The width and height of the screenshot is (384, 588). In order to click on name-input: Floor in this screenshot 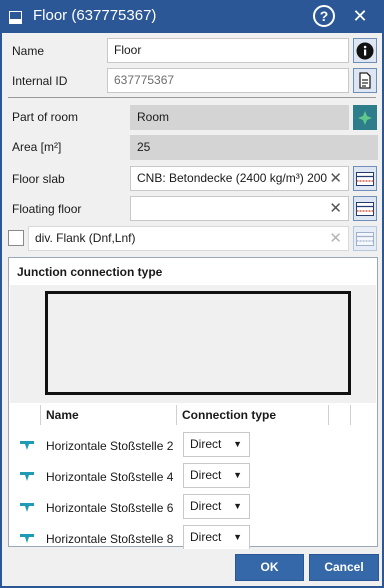, I will do `click(228, 50)`.